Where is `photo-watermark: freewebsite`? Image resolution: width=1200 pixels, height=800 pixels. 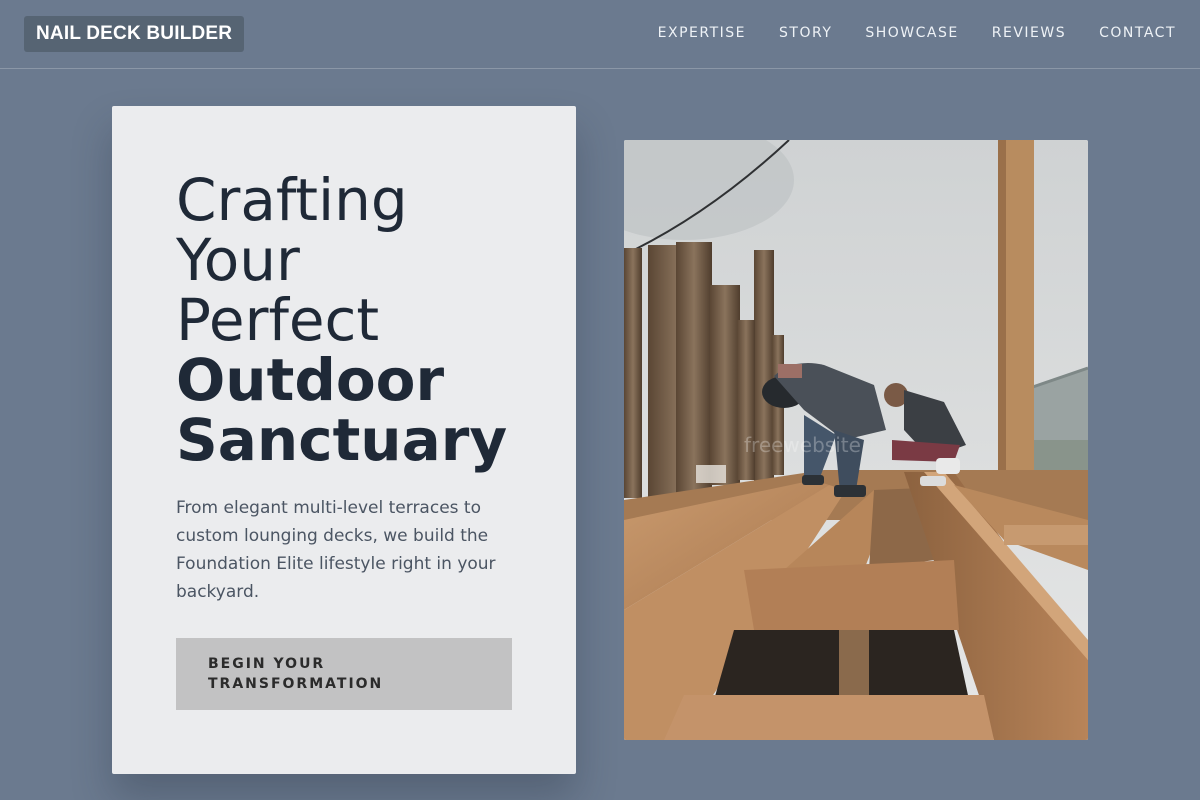 photo-watermark: freewebsite is located at coordinates (802, 445).